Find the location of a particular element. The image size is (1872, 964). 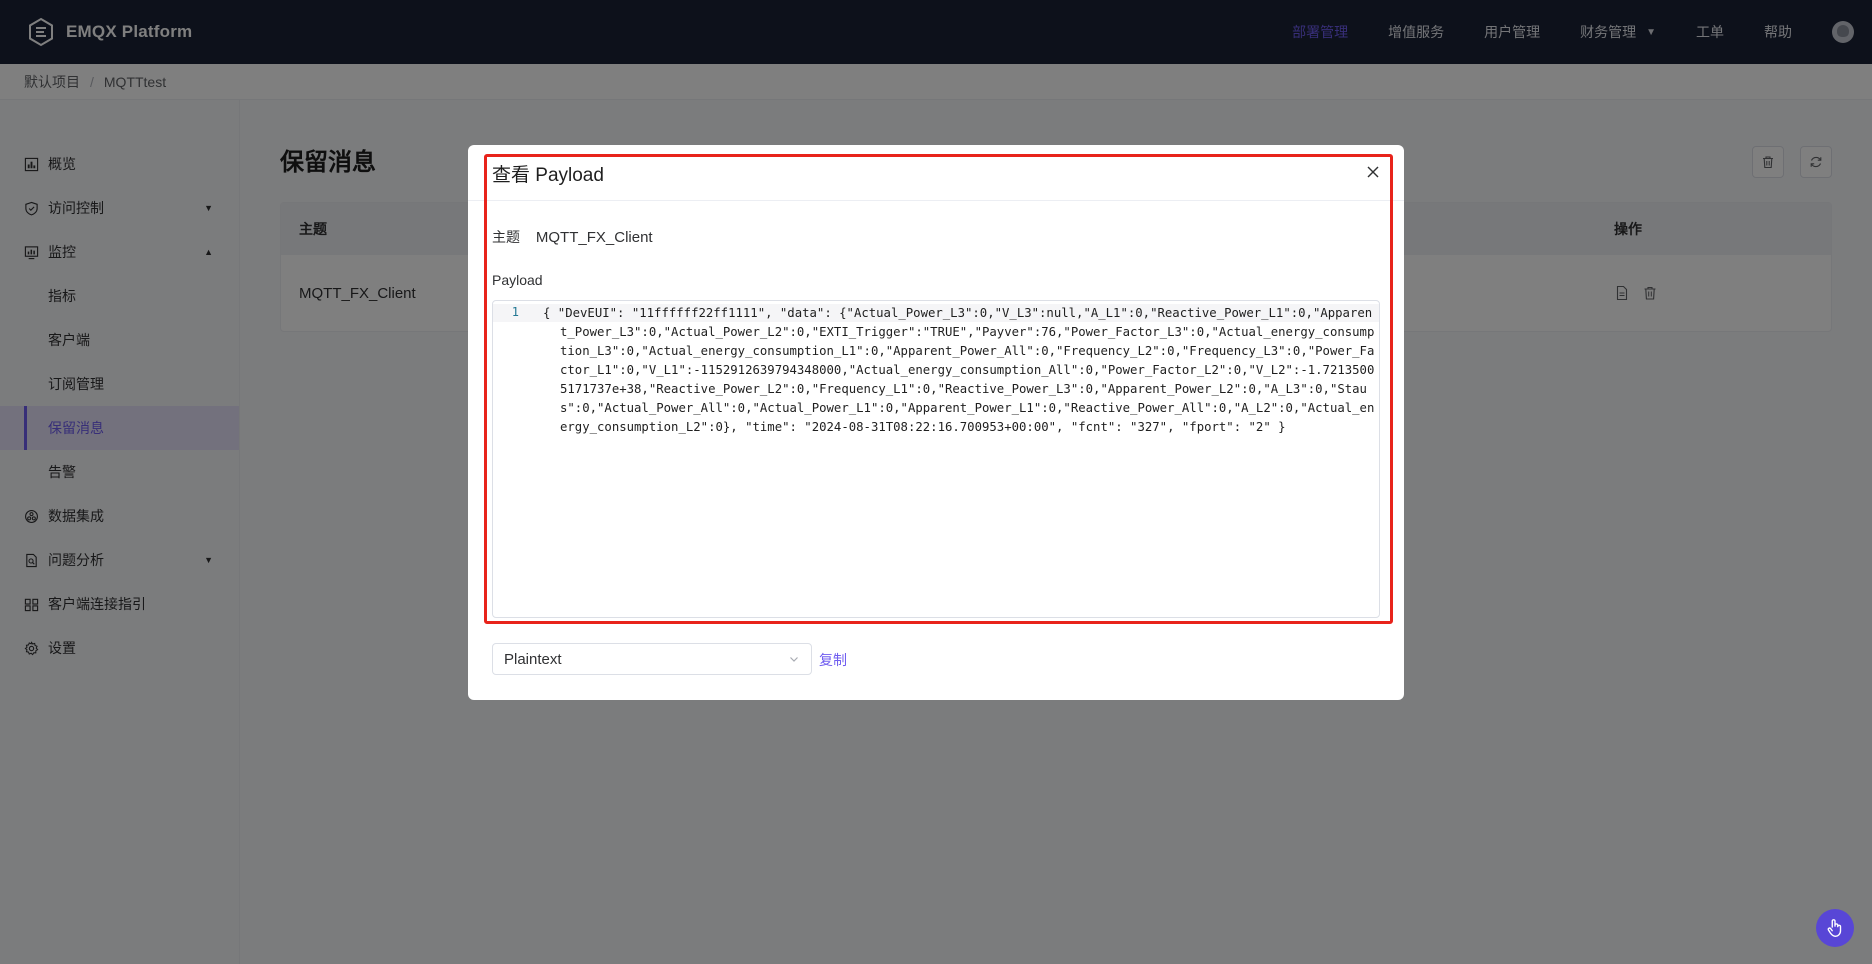

dialog-title: 查看 Payload is located at coordinates (548, 175).